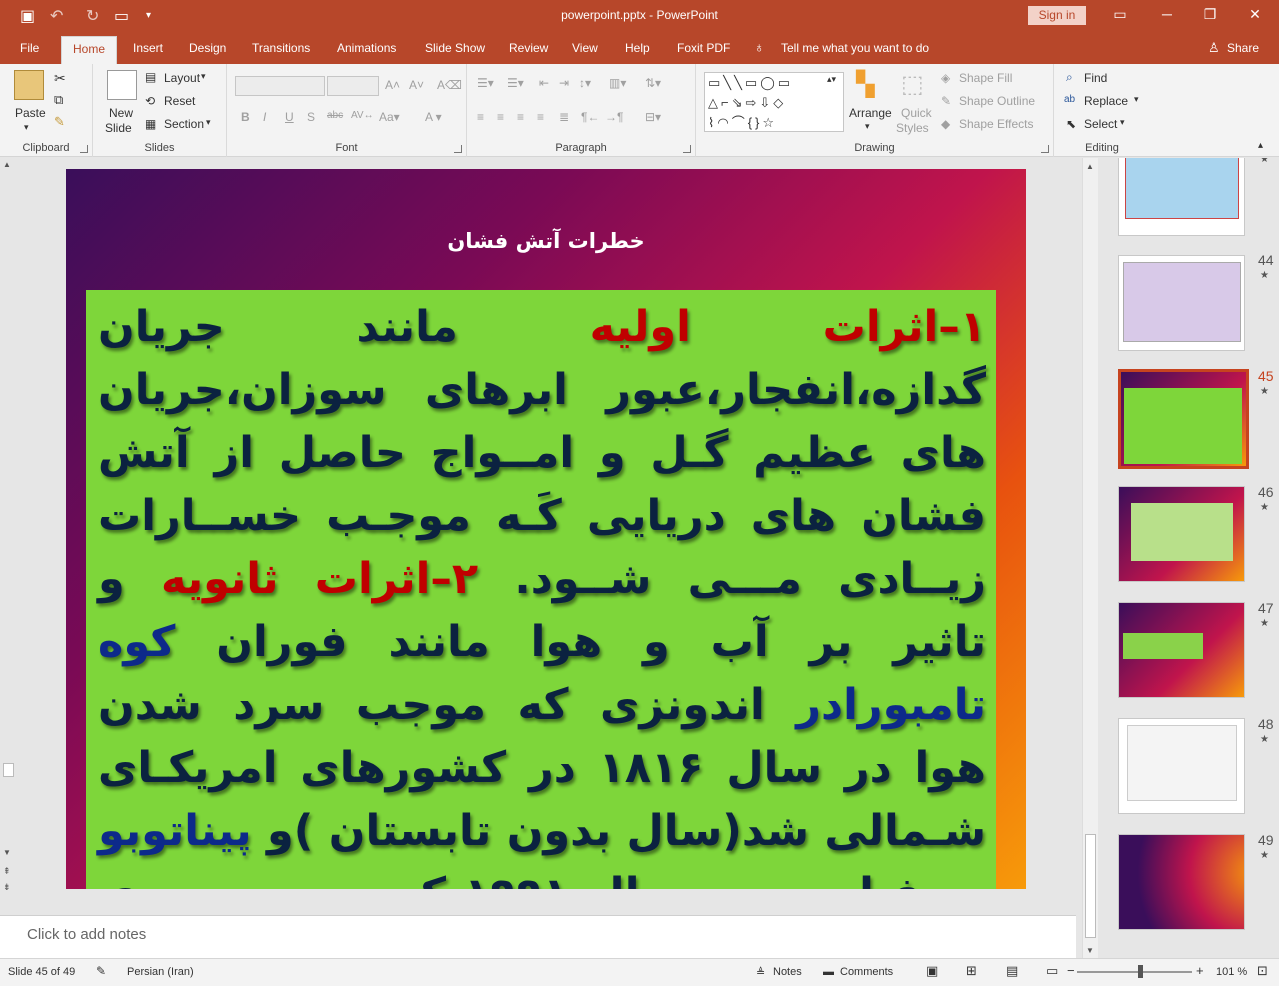 The width and height of the screenshot is (1279, 986). What do you see at coordinates (637, 48) in the screenshot?
I see `tab-help: Help` at bounding box center [637, 48].